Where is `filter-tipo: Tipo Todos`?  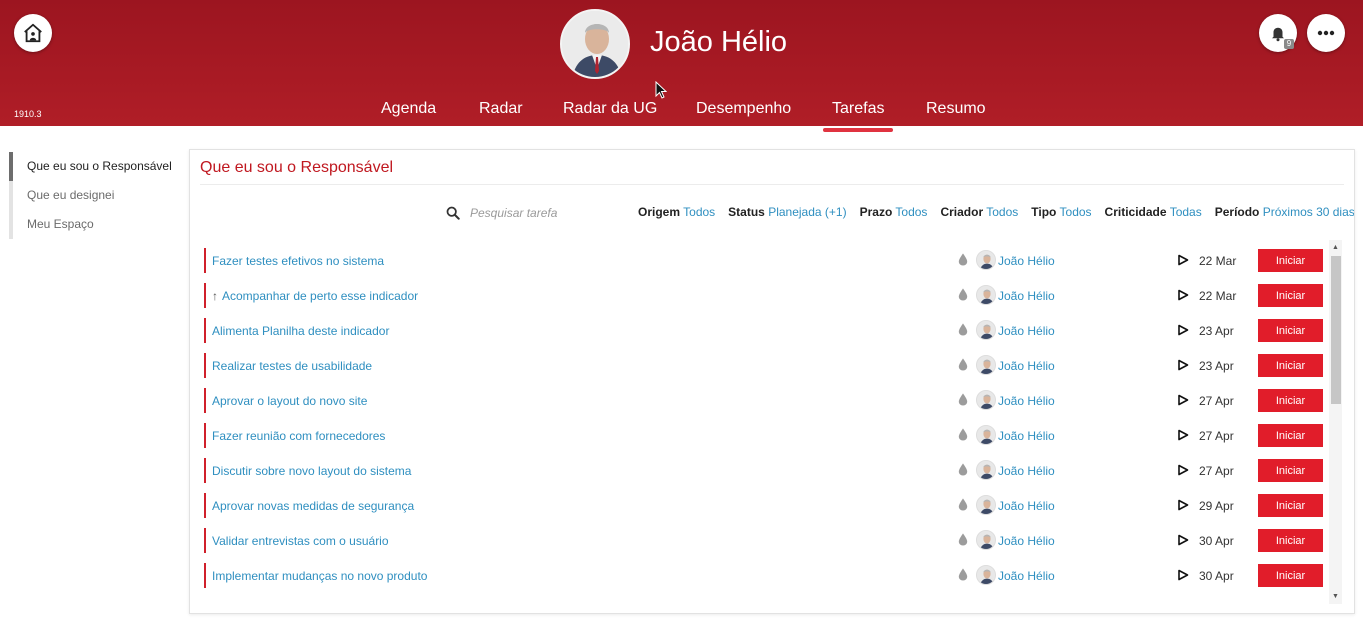 filter-tipo: Tipo Todos is located at coordinates (1061, 212).